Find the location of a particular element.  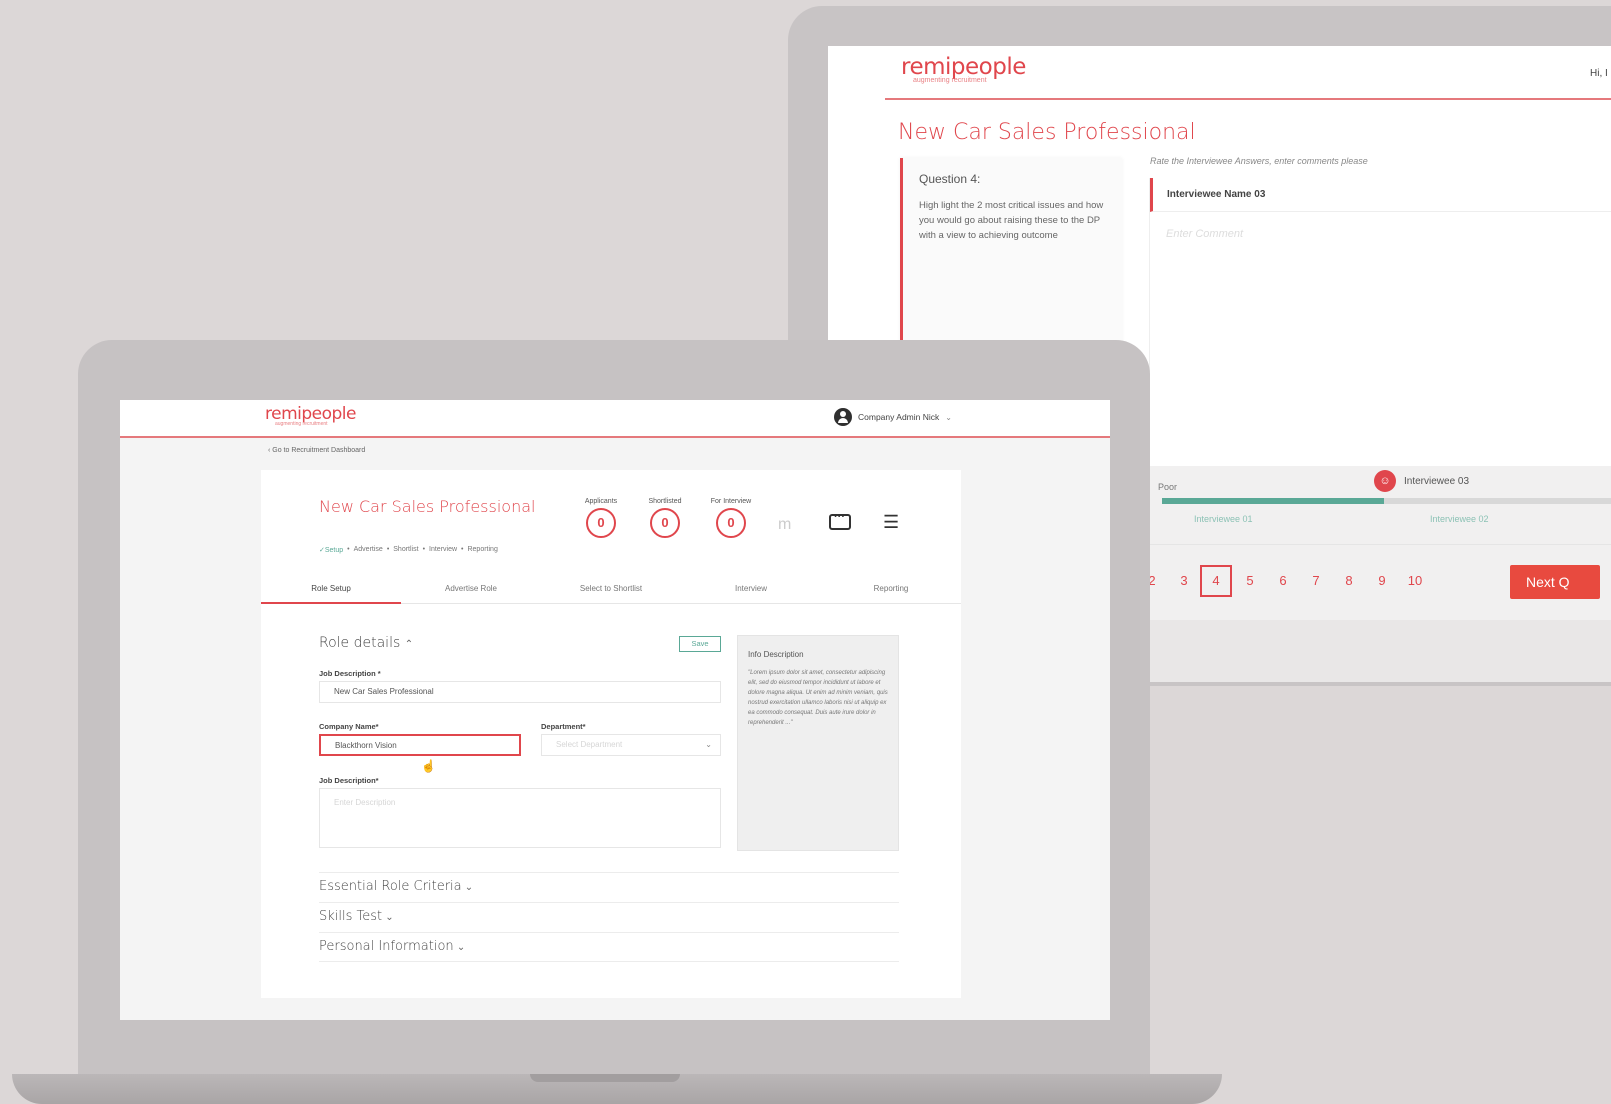

section-role-details: Role details ⌃ is located at coordinates (366, 643).